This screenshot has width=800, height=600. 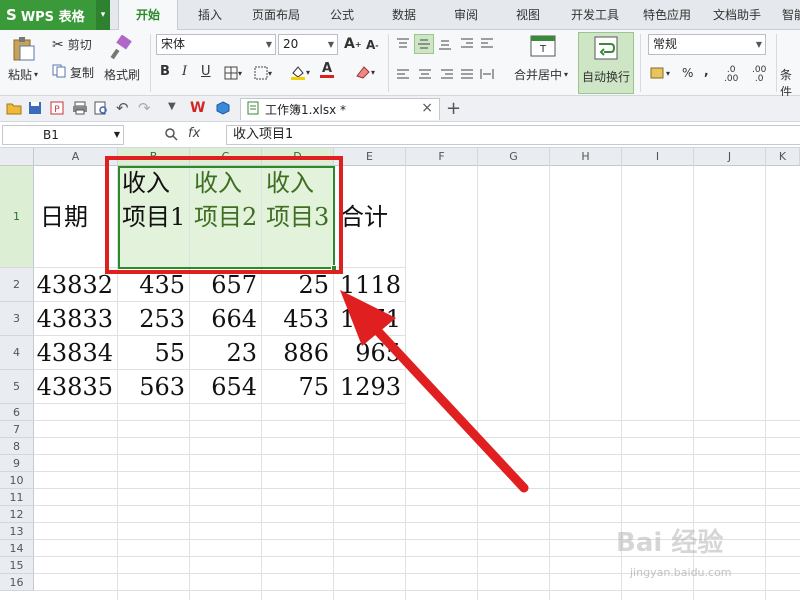 I want to click on watermark-url: jingyan.baidu.com, so click(x=681, y=572).